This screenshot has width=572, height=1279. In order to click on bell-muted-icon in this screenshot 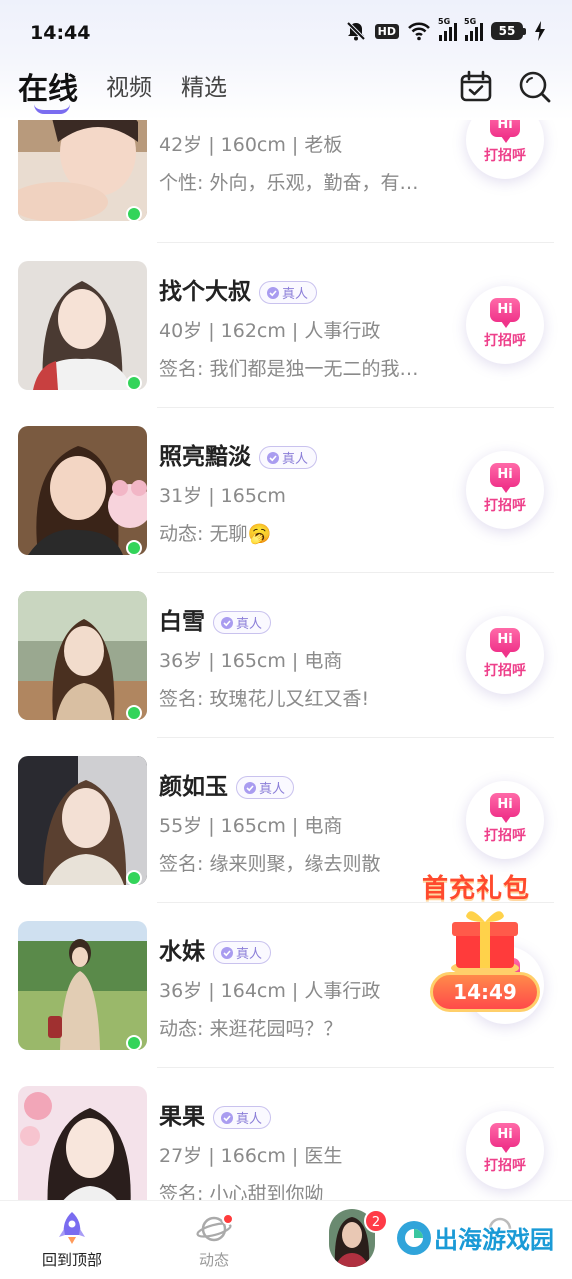, I will do `click(356, 31)`.